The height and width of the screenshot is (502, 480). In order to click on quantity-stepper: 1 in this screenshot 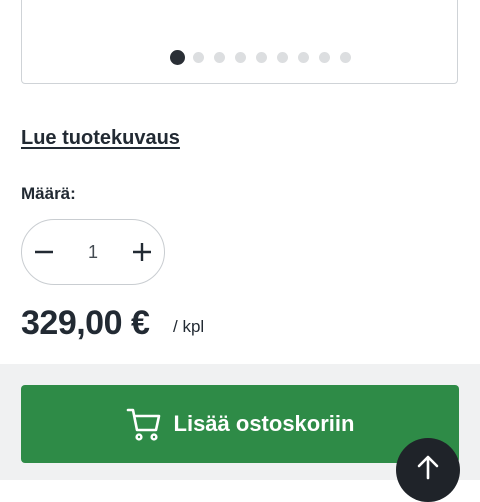, I will do `click(93, 252)`.